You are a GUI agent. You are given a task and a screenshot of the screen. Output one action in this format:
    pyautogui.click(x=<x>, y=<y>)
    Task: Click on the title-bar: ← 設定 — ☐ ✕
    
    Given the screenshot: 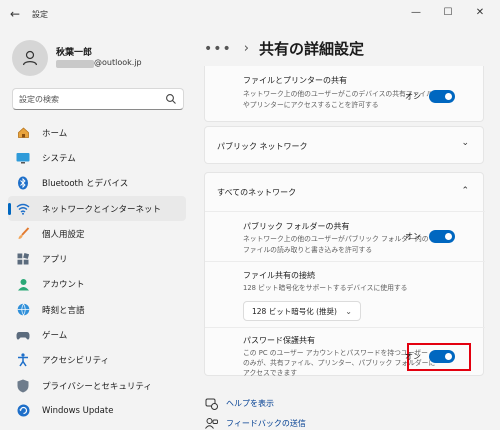 What is the action you would take?
    pyautogui.click(x=250, y=14)
    